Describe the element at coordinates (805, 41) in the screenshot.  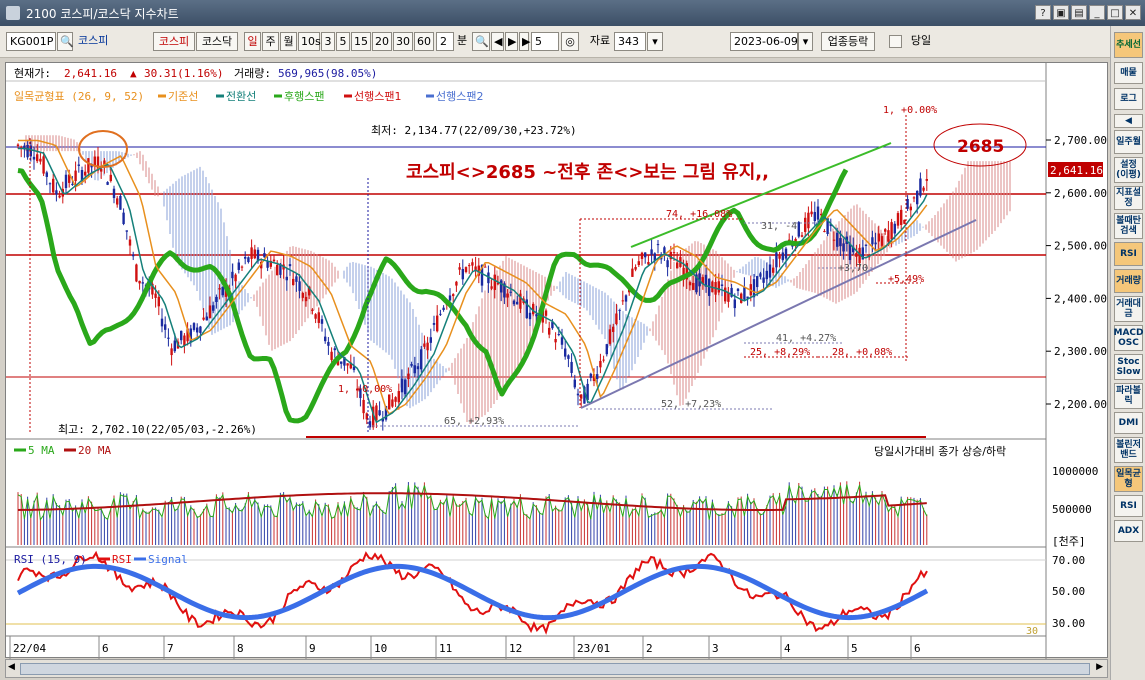
I see `date-chevron-down-icon: ▾` at that location.